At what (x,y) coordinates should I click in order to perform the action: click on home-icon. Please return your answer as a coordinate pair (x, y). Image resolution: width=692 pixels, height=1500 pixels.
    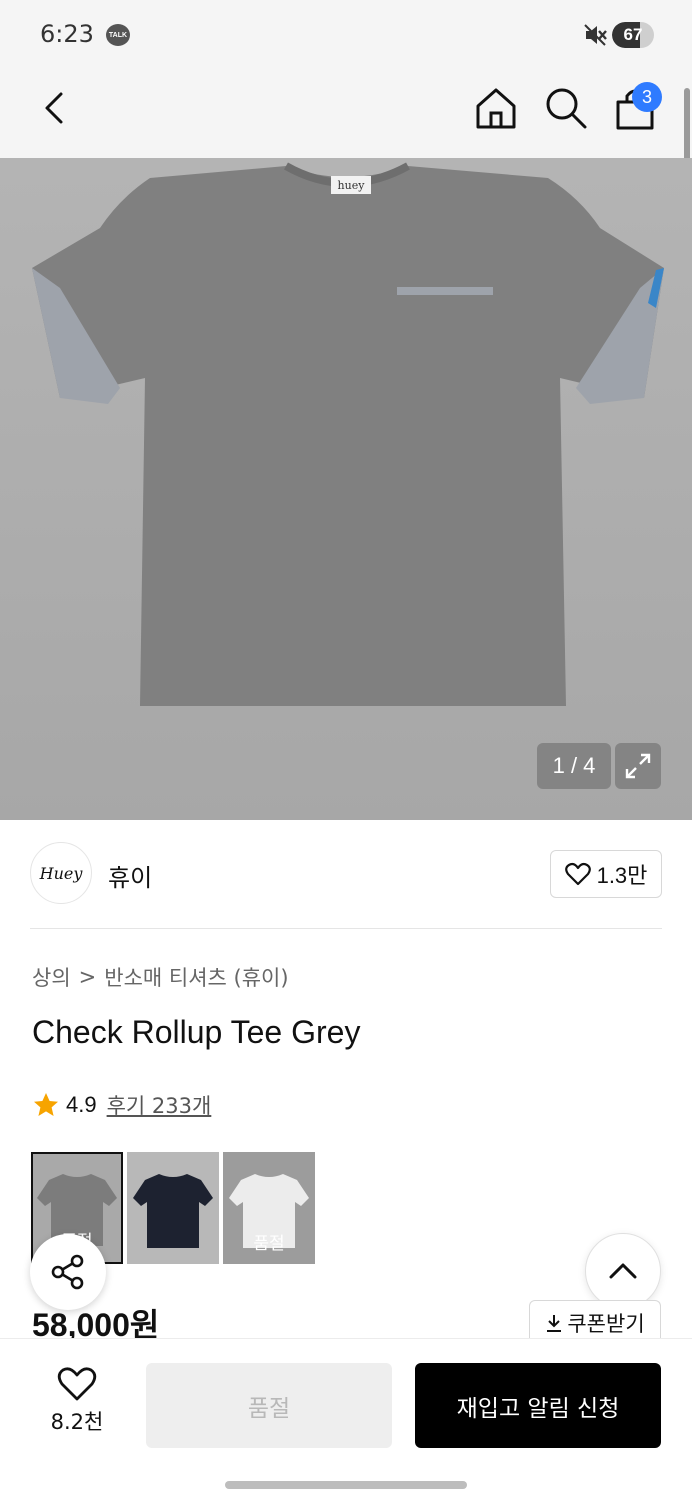
    Looking at the image, I should click on (496, 108).